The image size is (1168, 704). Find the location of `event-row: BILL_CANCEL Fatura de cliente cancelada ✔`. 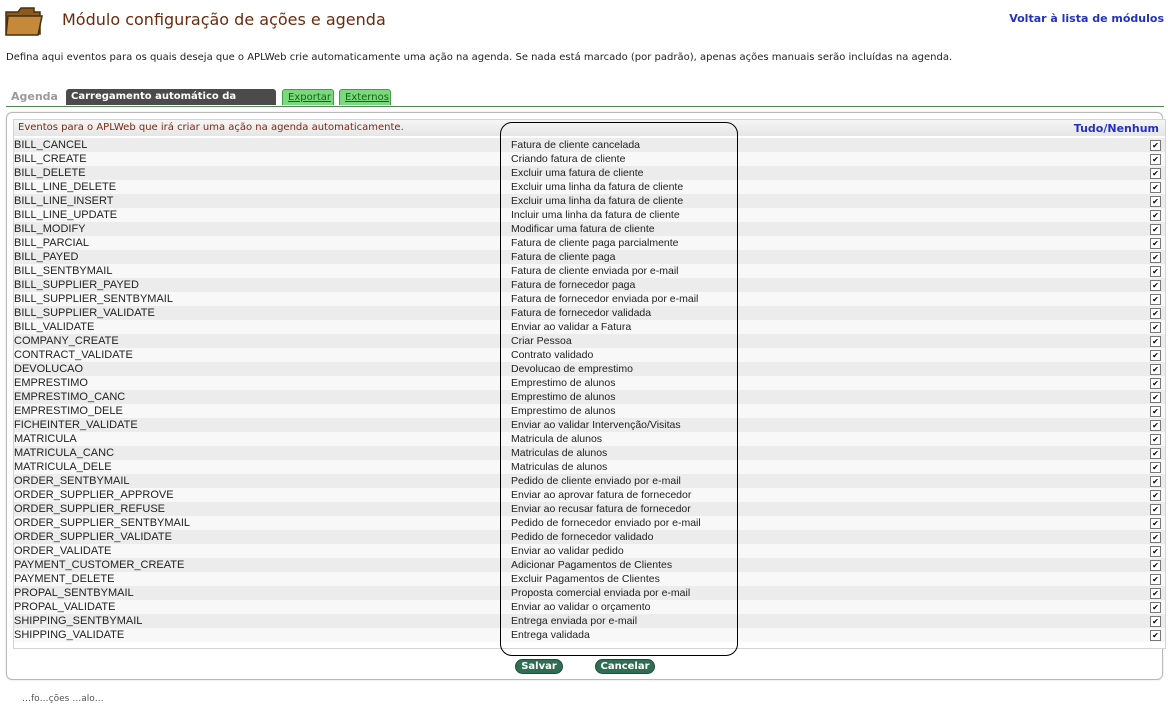

event-row: BILL_CANCEL Fatura de cliente cancelada ✔ is located at coordinates (589, 145).